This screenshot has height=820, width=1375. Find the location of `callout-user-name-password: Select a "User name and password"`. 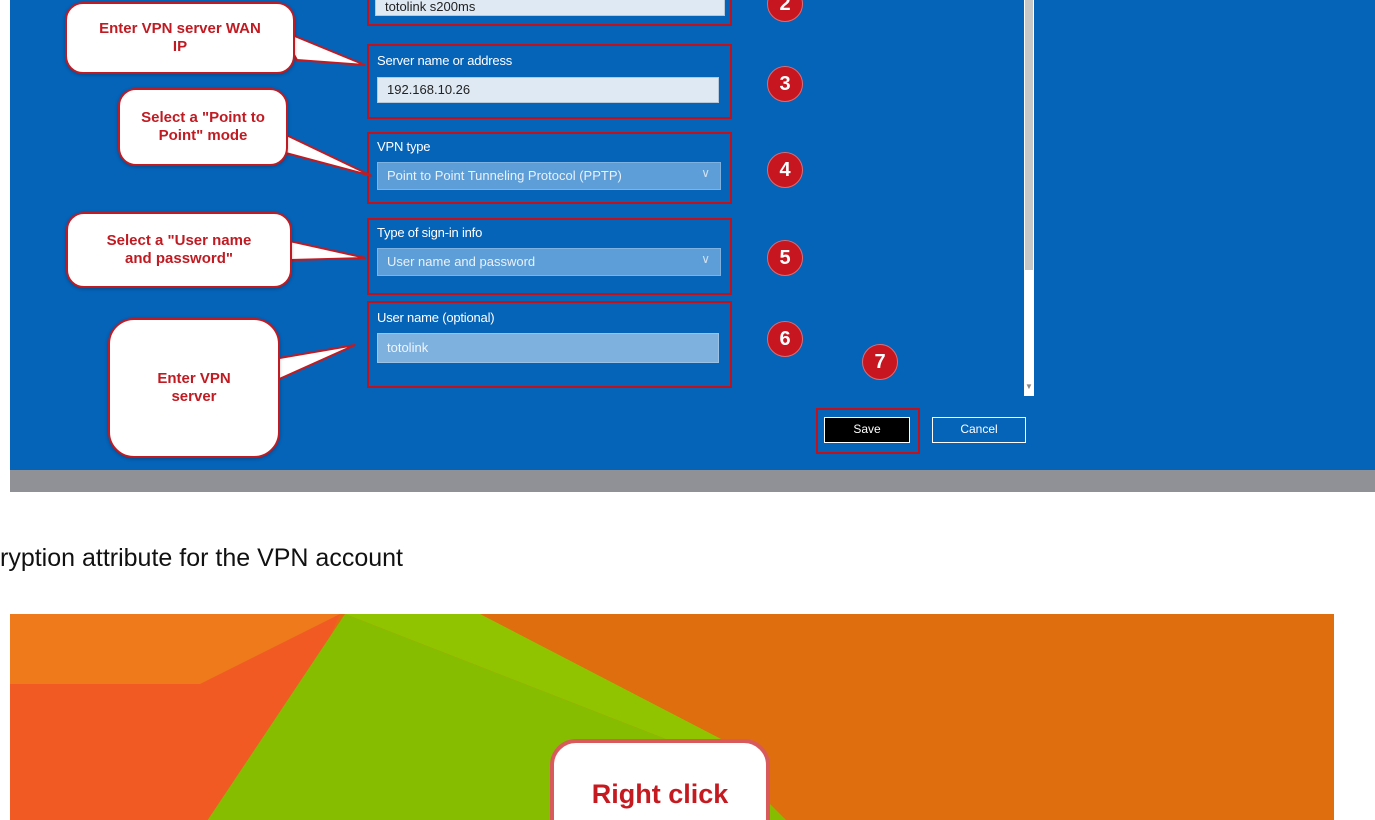

callout-user-name-password: Select a "User name and password" is located at coordinates (179, 250).